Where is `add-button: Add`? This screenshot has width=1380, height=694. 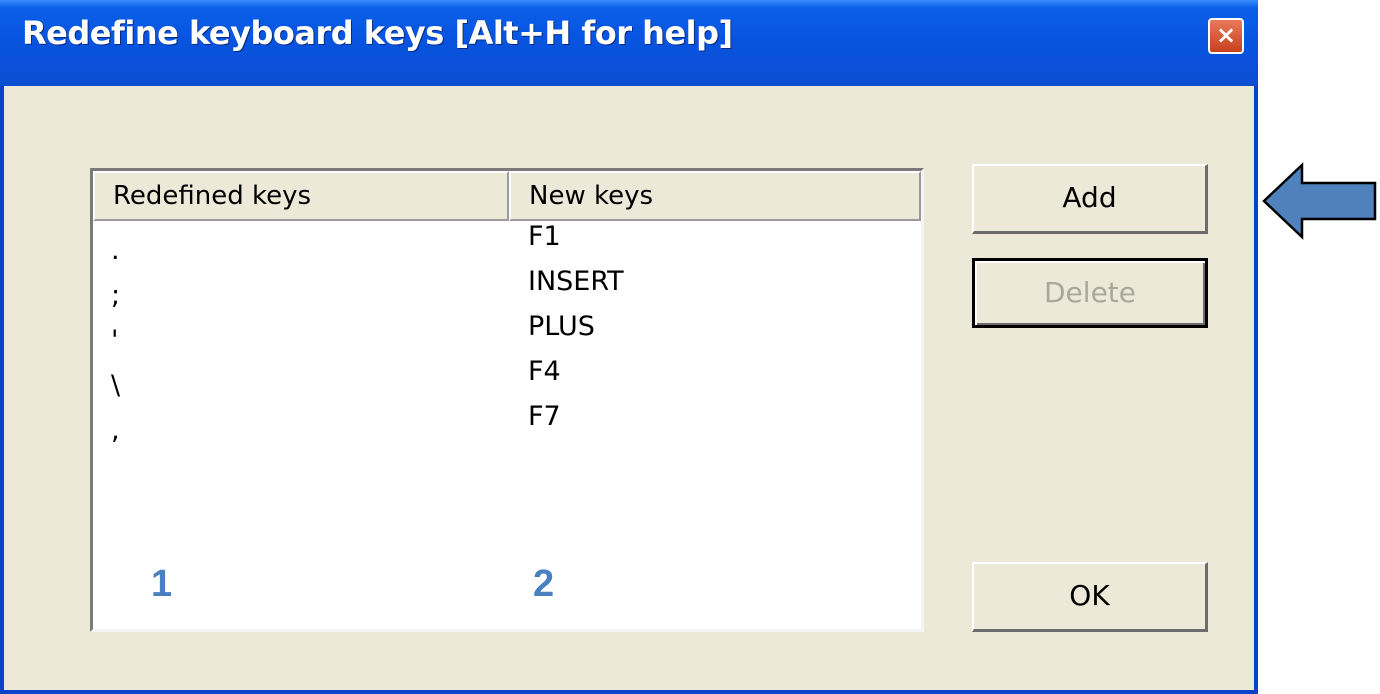 add-button: Add is located at coordinates (1090, 199).